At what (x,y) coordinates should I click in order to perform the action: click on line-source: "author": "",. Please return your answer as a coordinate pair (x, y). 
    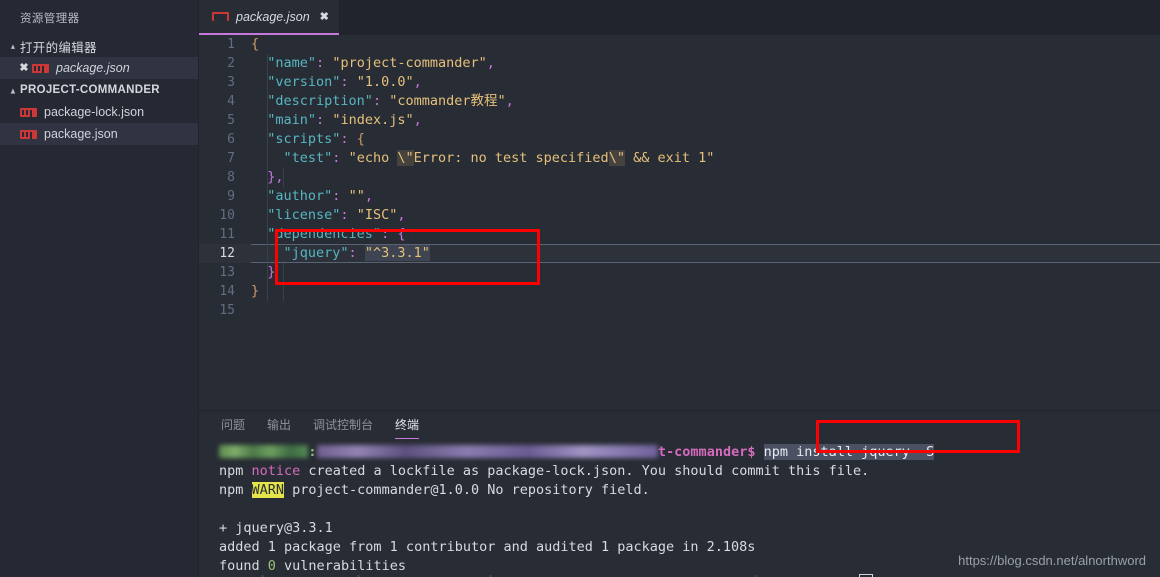
    Looking at the image, I should click on (320, 196).